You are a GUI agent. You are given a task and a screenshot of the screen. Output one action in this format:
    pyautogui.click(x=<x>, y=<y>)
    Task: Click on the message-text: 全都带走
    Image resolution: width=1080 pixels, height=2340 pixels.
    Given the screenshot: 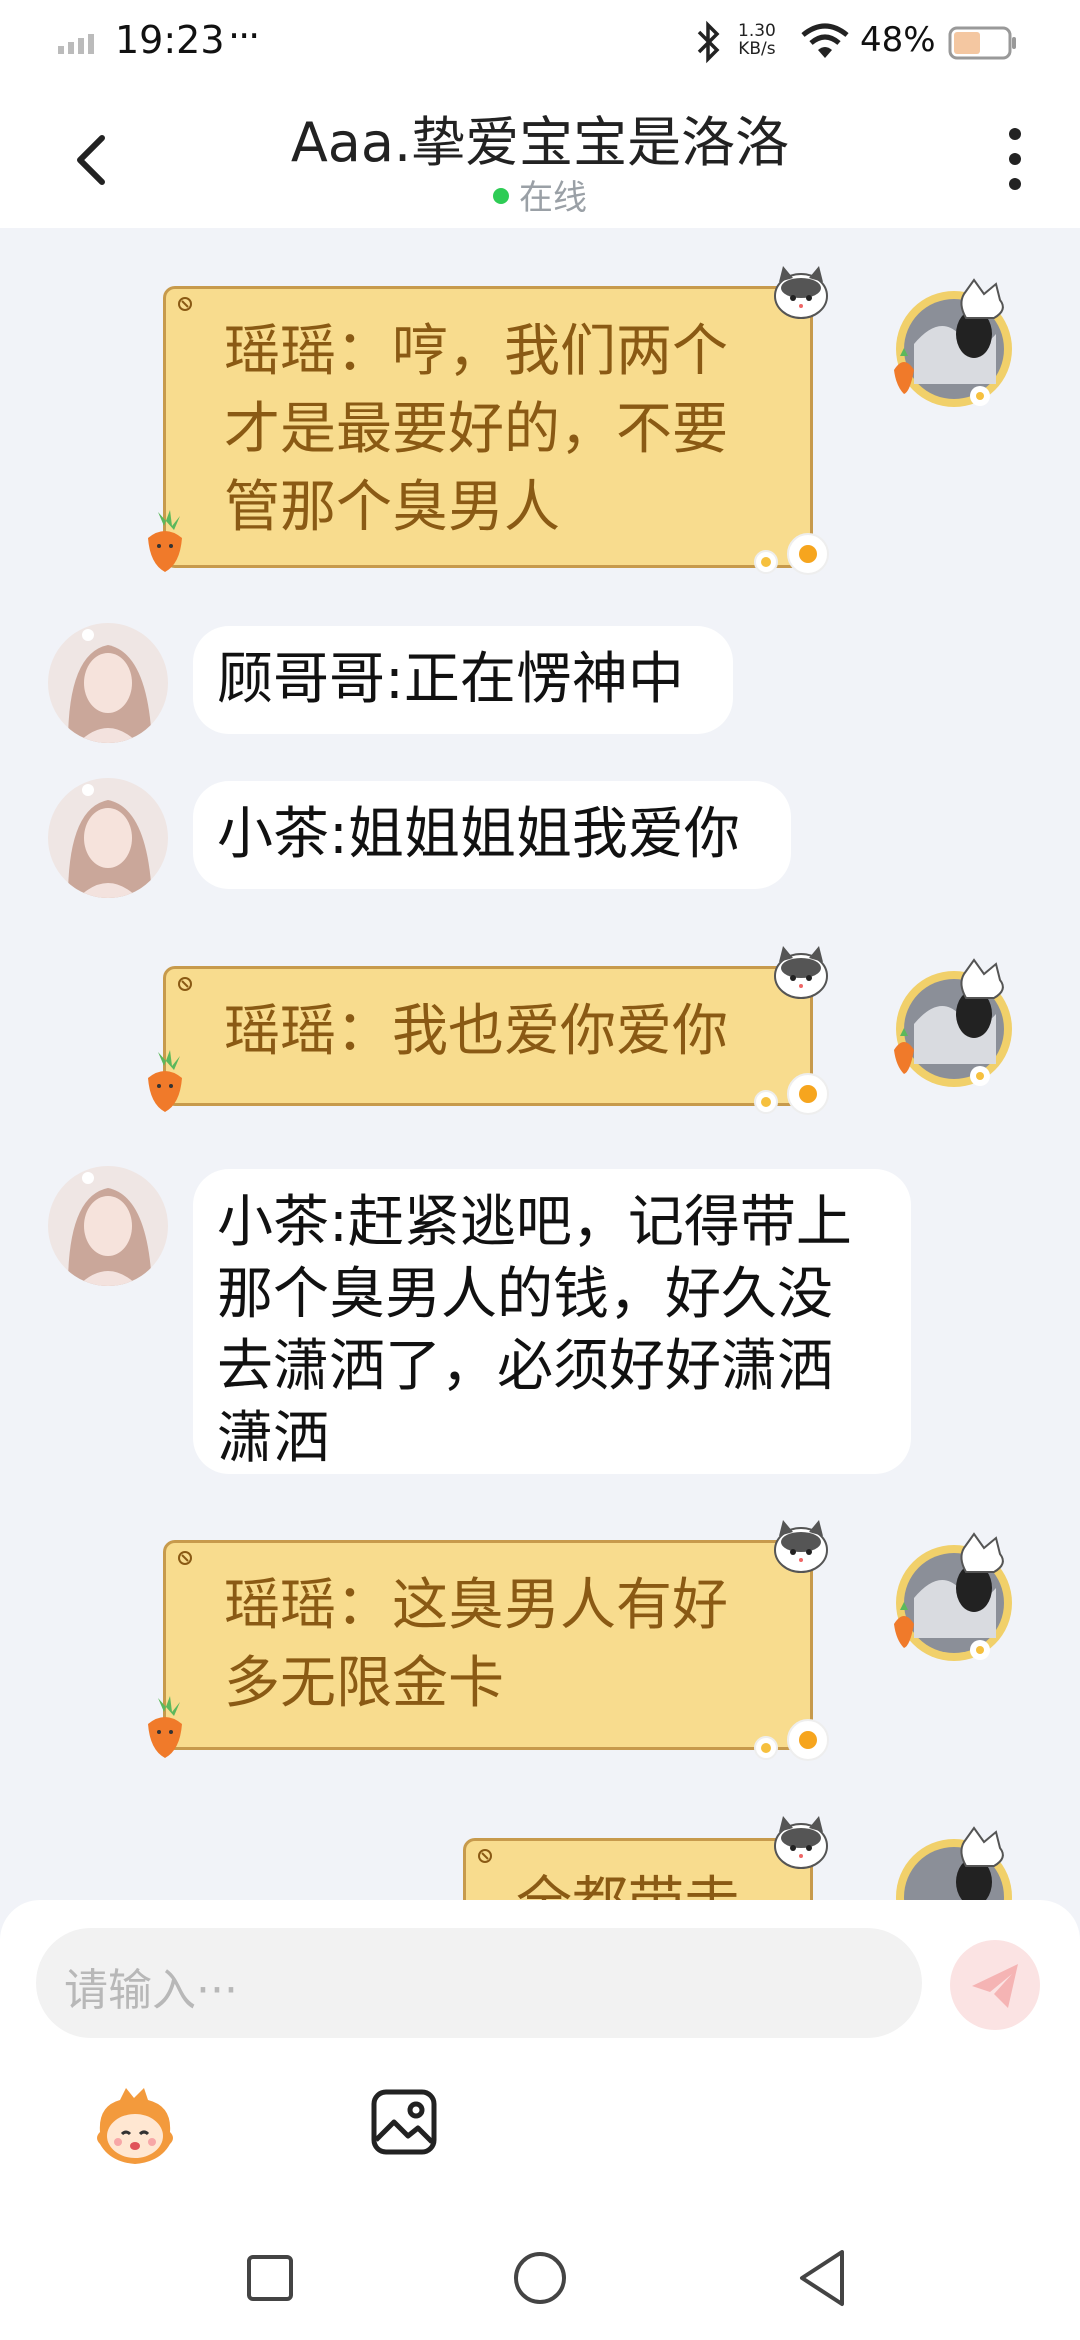 What is the action you would take?
    pyautogui.click(x=628, y=1885)
    